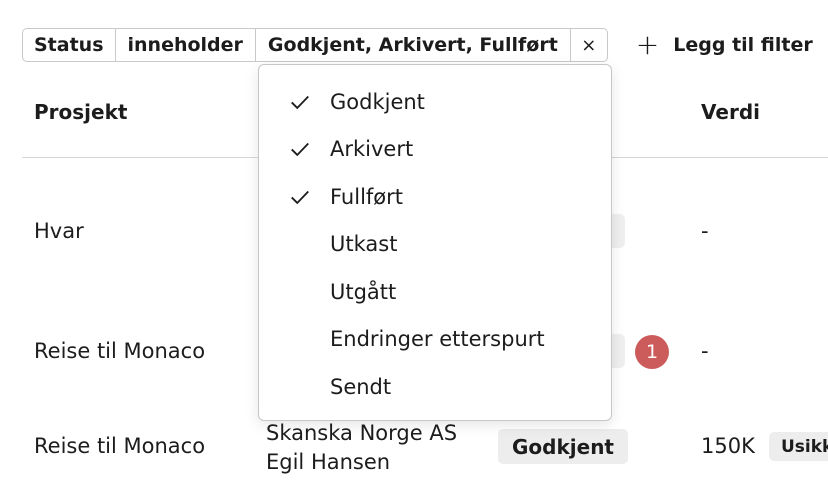 Image resolution: width=828 pixels, height=502 pixels. Describe the element at coordinates (435, 292) in the screenshot. I see `option-utgatt: Utgått` at that location.